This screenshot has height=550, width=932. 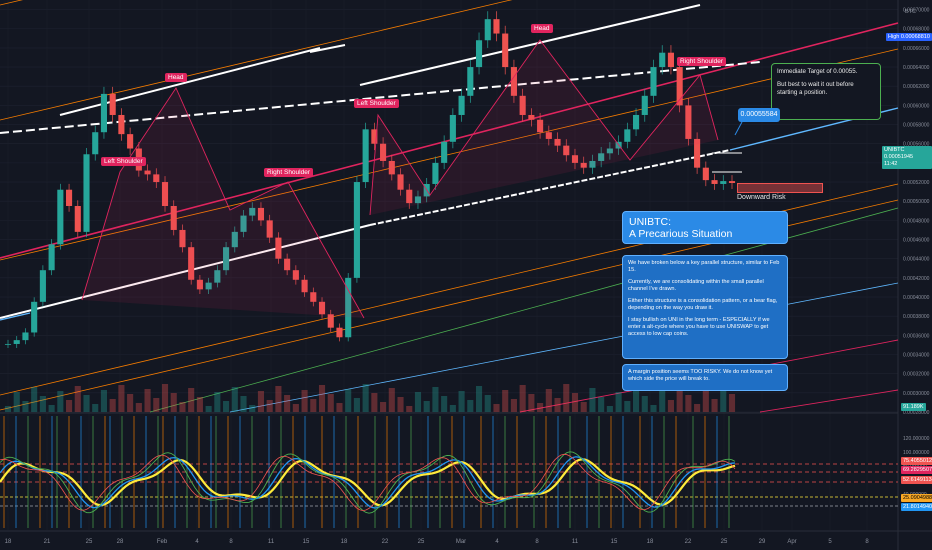 What do you see at coordinates (542, 28) in the screenshot?
I see `pattern-label-head-2: Head` at bounding box center [542, 28].